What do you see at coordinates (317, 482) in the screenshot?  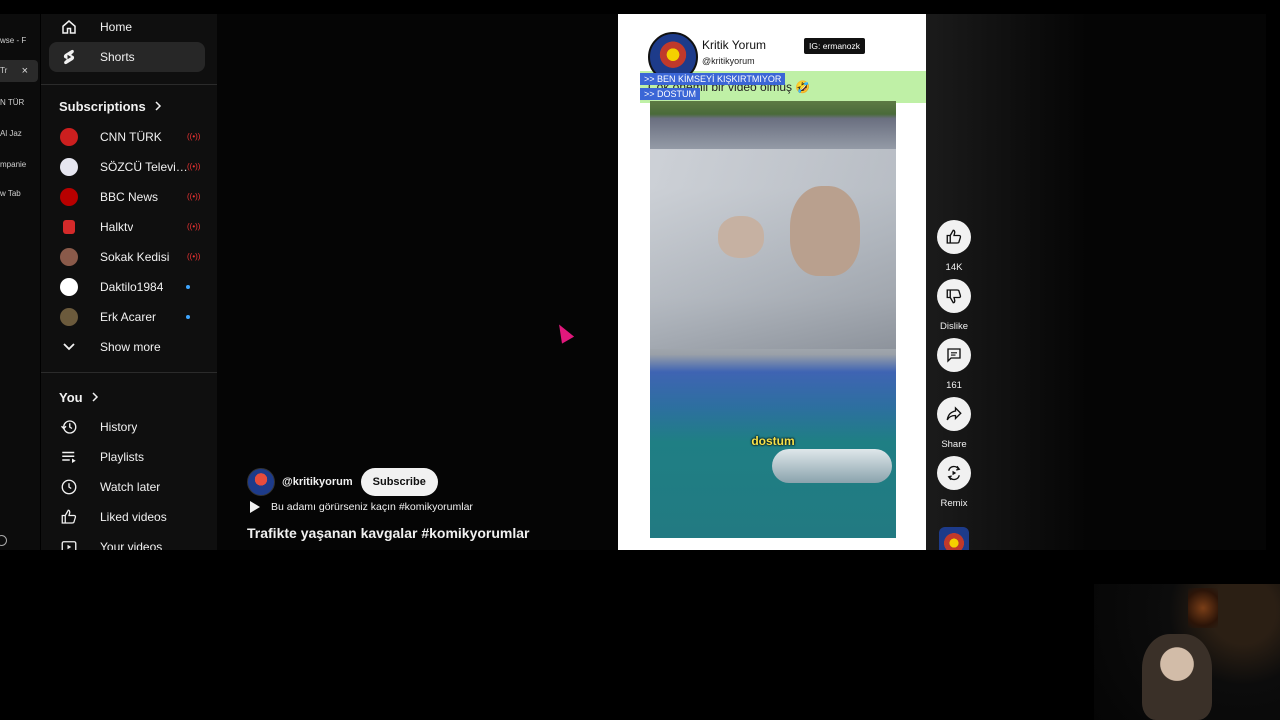 I see `channel-handle: @kritikyorum` at bounding box center [317, 482].